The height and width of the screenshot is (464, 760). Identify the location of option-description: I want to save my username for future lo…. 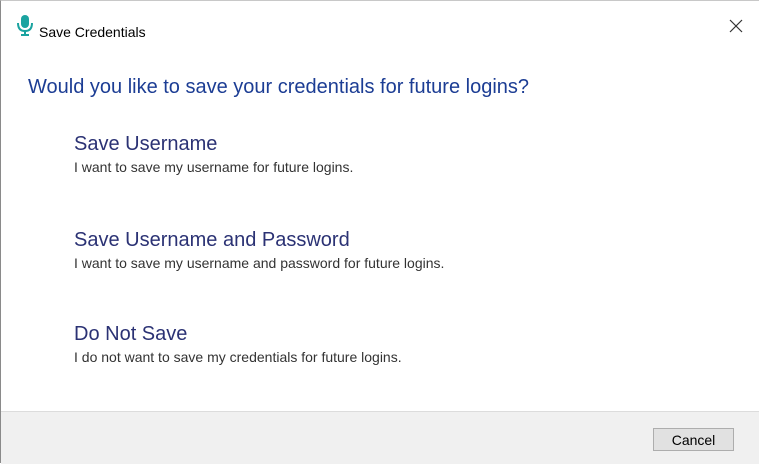
(214, 167).